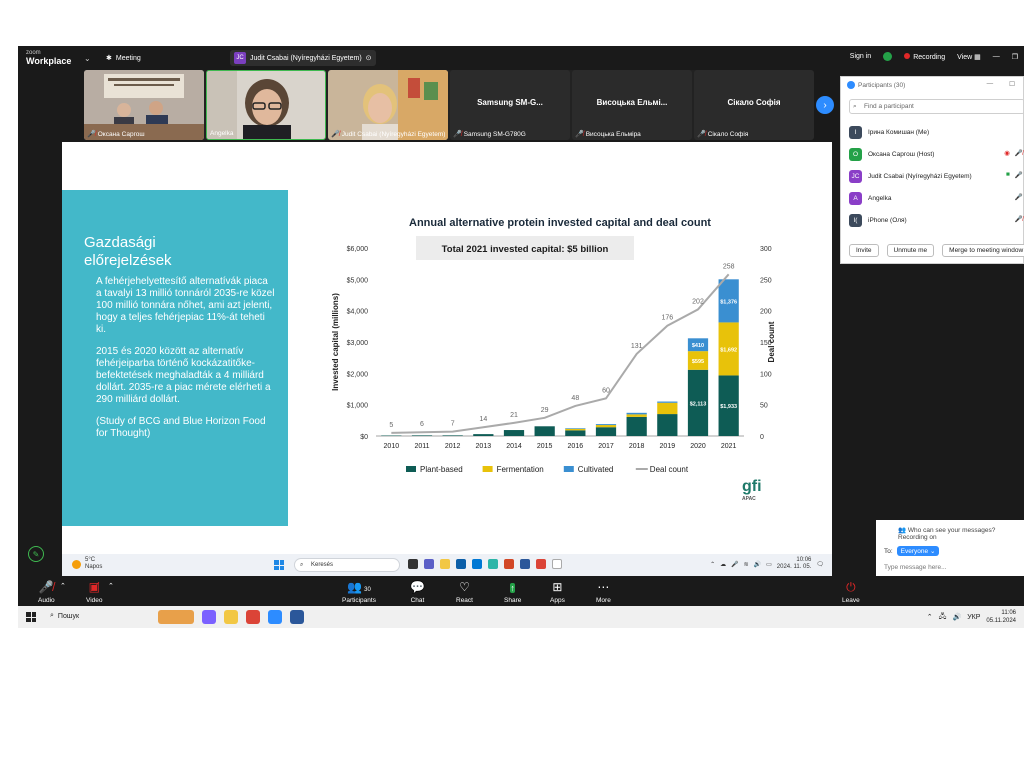  I want to click on chevron-down-icon: ⌄, so click(87, 58).